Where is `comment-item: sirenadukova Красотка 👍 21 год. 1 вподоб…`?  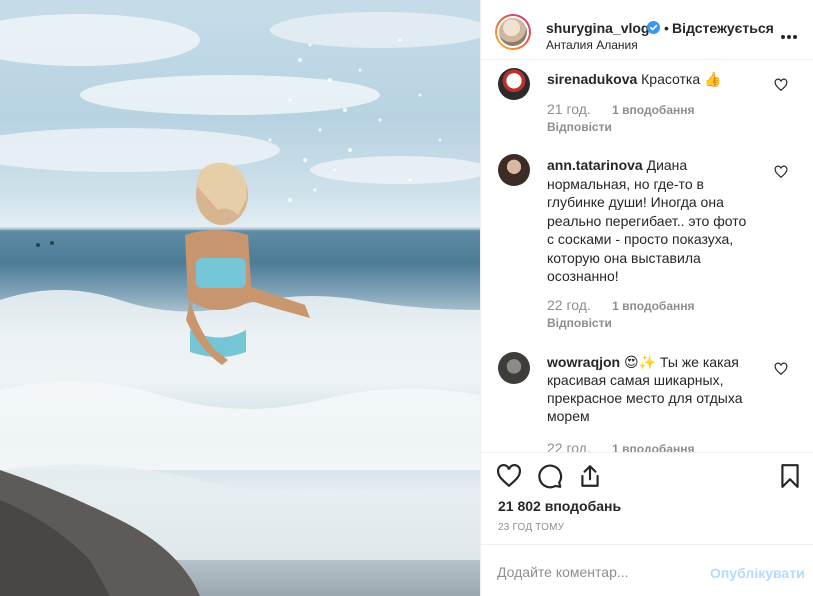 comment-item: sirenadukova Красотка 👍 21 год. 1 вподоб… is located at coordinates (647, 100).